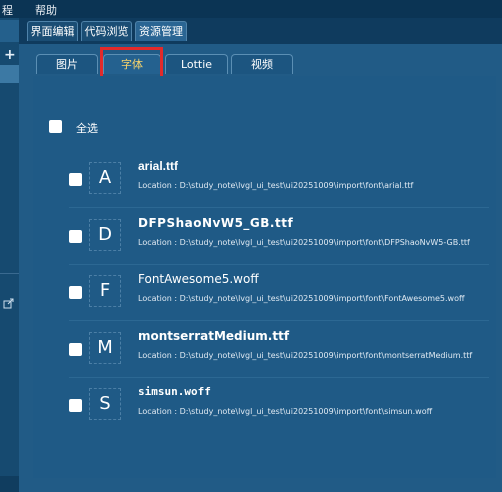 The image size is (502, 492). Describe the element at coordinates (10, 55) in the screenshot. I see `plus-icon: +` at that location.